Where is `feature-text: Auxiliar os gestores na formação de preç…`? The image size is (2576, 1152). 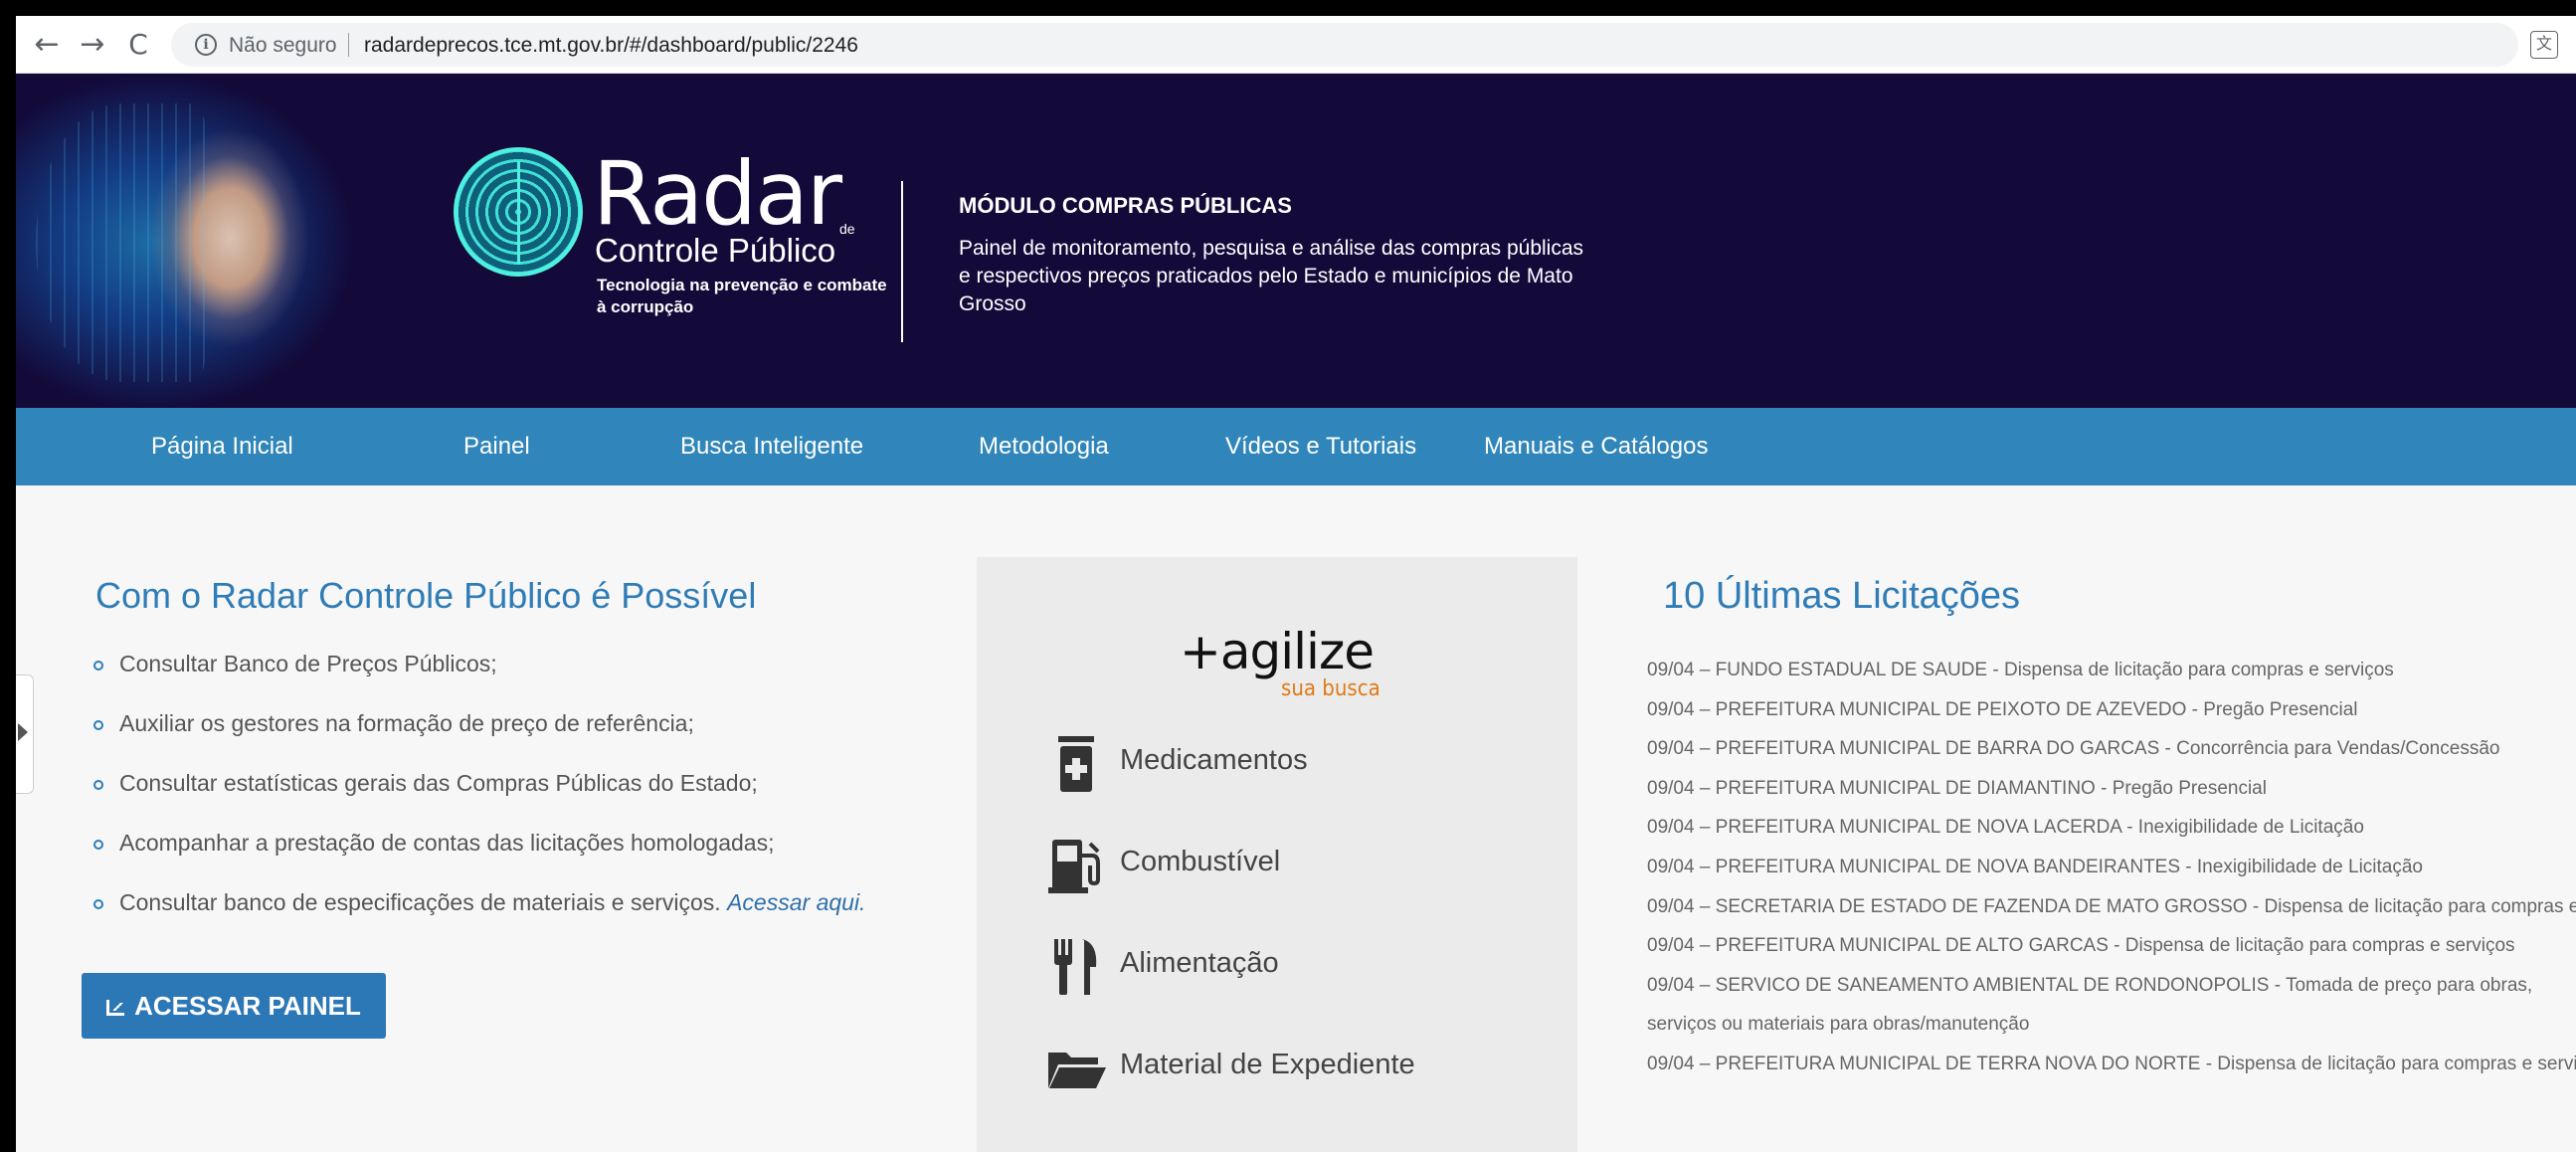
feature-text: Auxiliar os gestores na formação de preç… is located at coordinates (406, 723).